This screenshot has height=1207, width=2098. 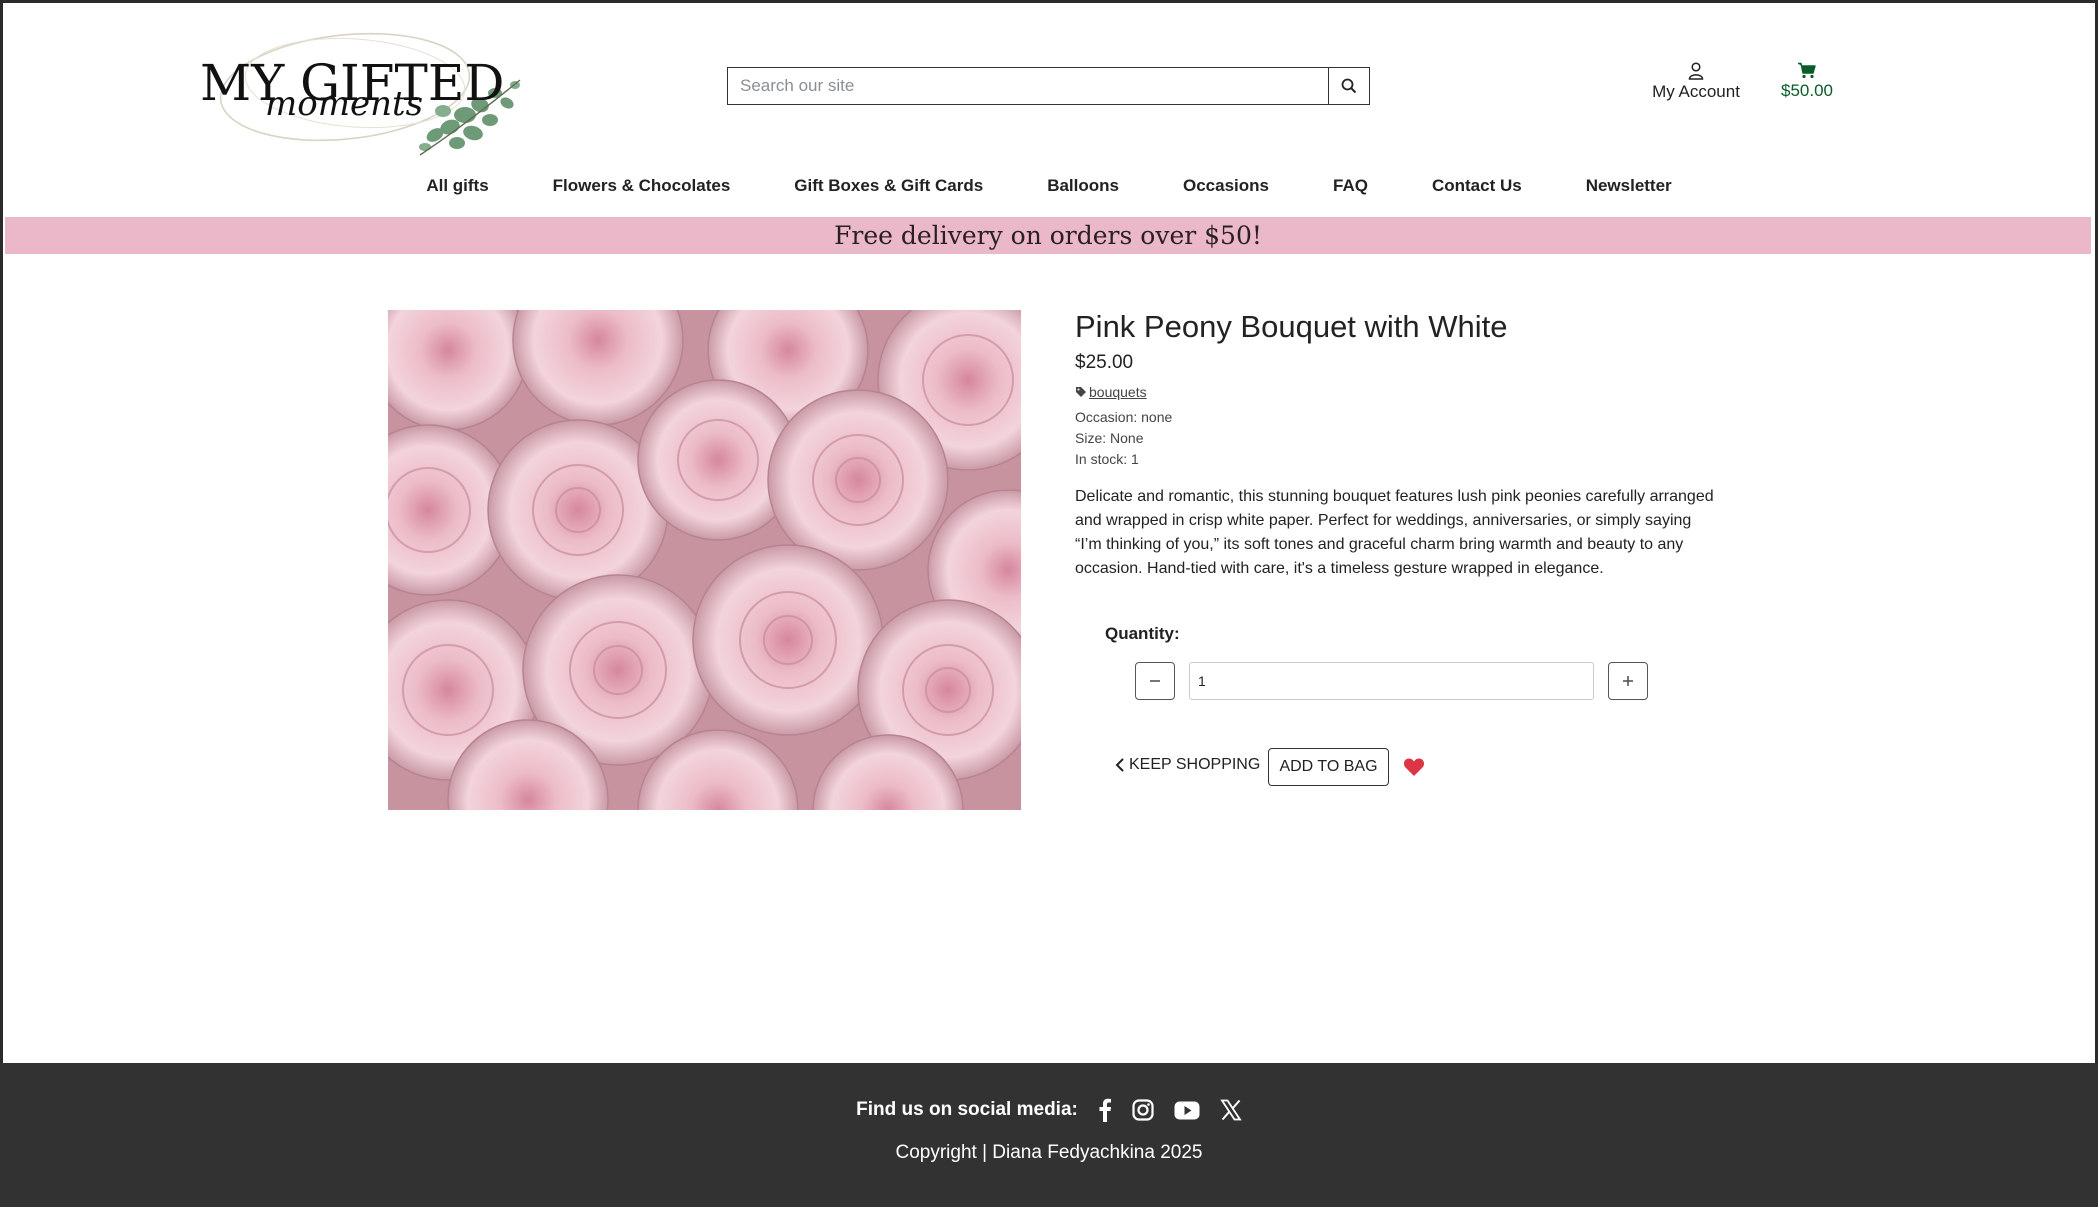 I want to click on keep-shopping-link: KEEP SHOPPING, so click(x=1187, y=765).